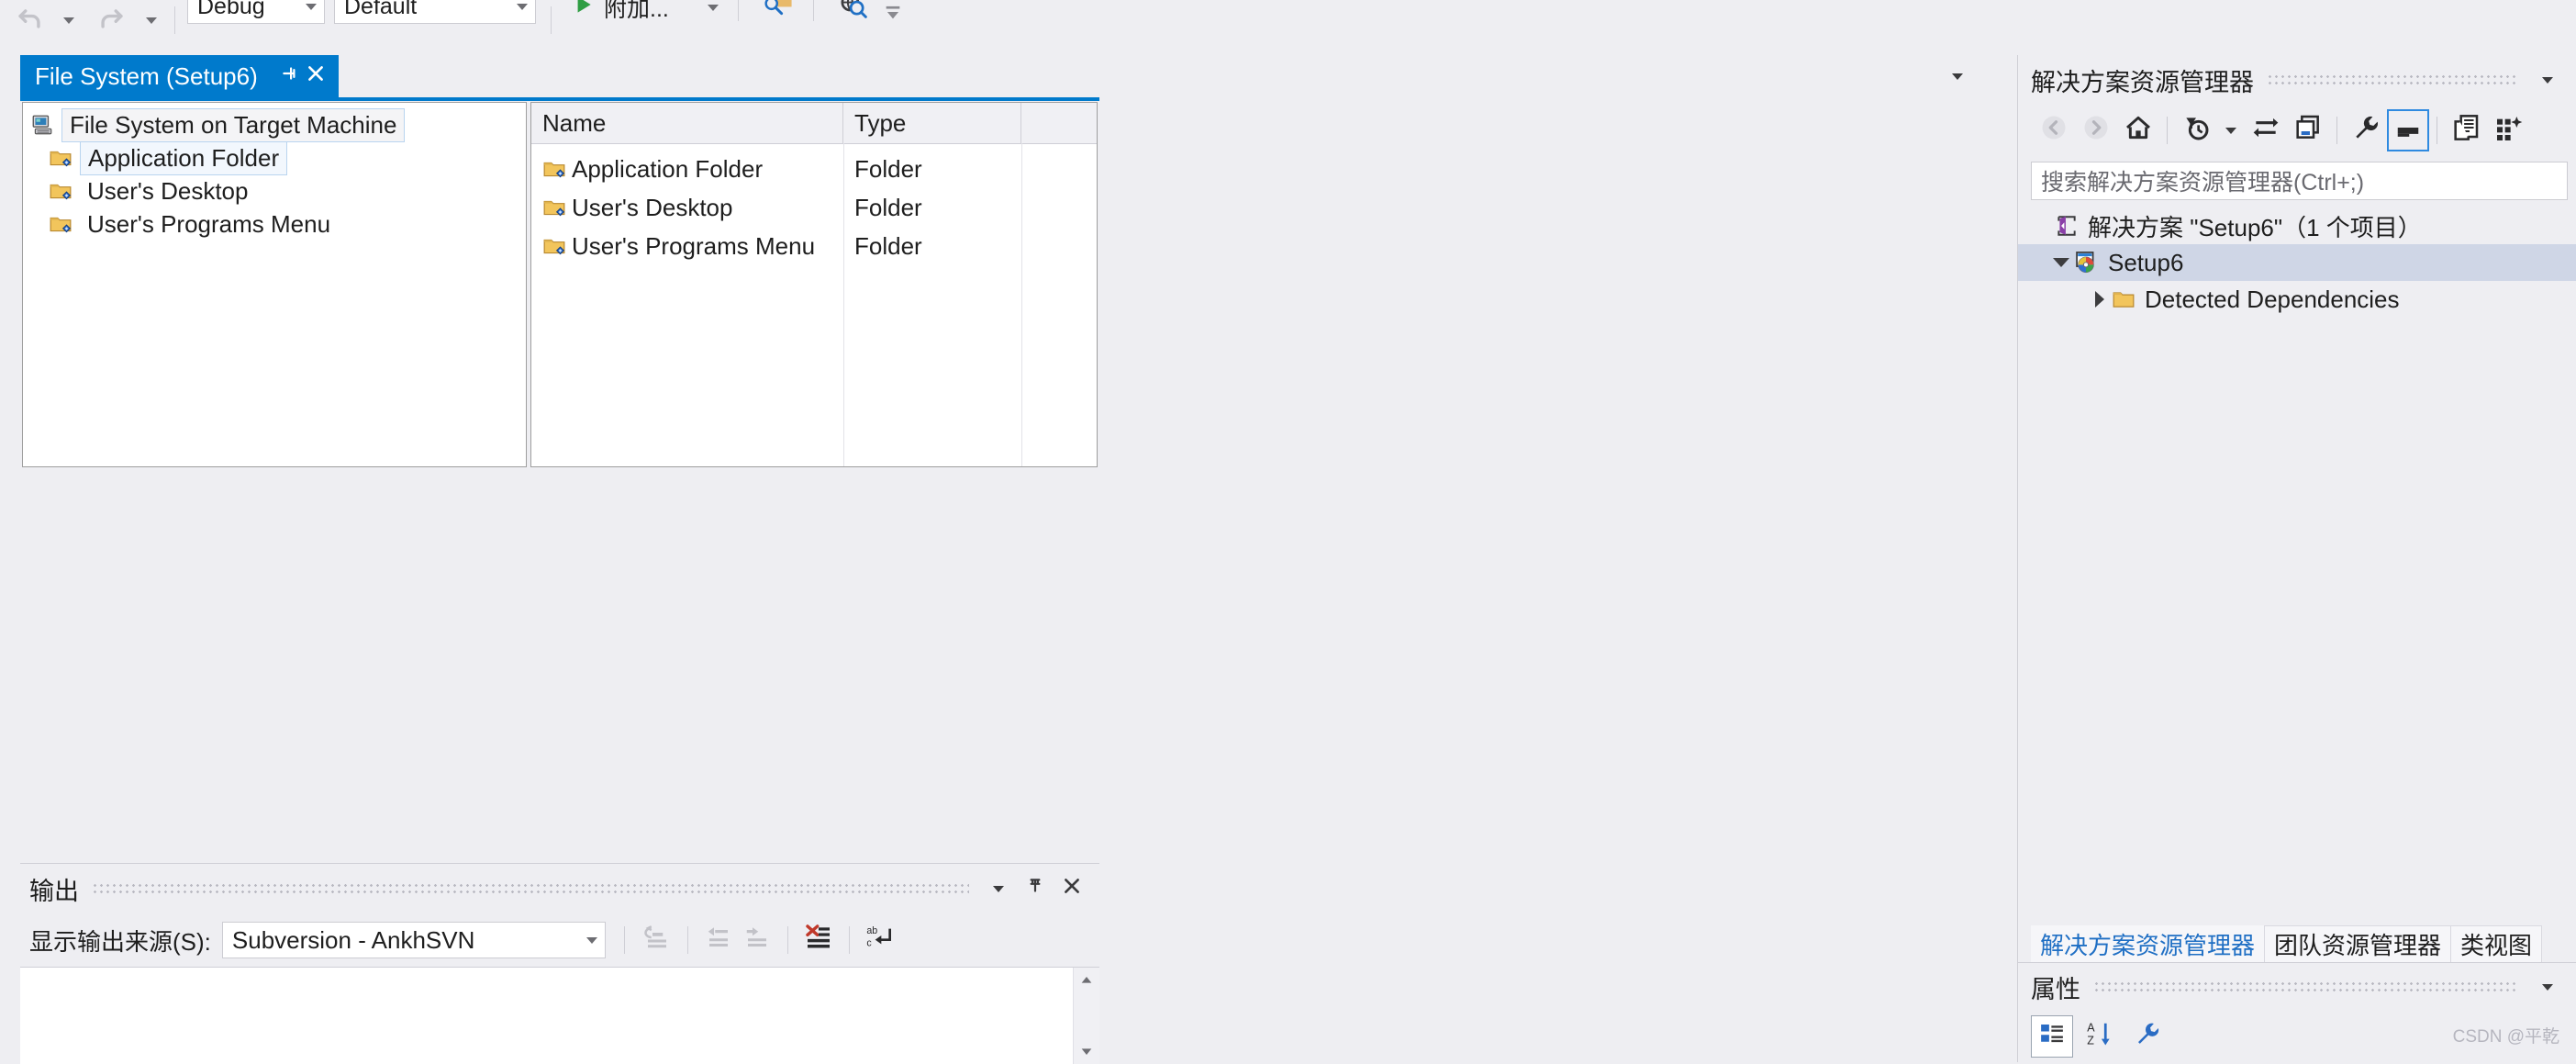 This screenshot has height=1064, width=2576. I want to click on redo-arrow-icon, so click(112, 20).